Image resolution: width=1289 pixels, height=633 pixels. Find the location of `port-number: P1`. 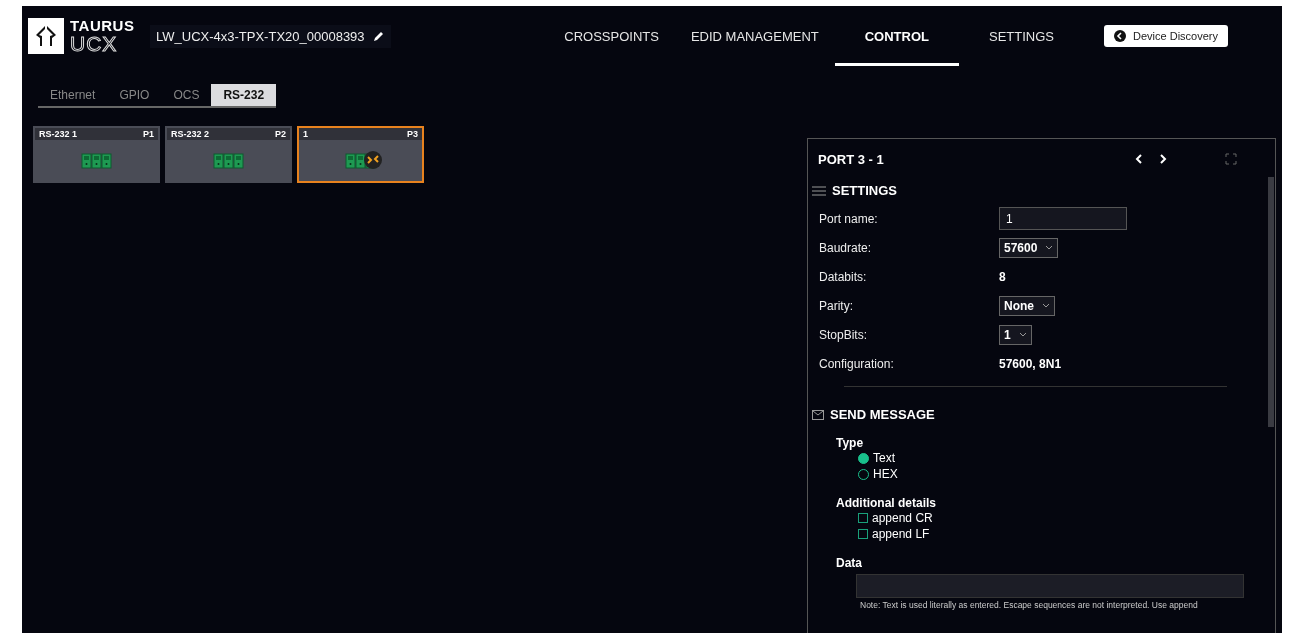

port-number: P1 is located at coordinates (148, 134).